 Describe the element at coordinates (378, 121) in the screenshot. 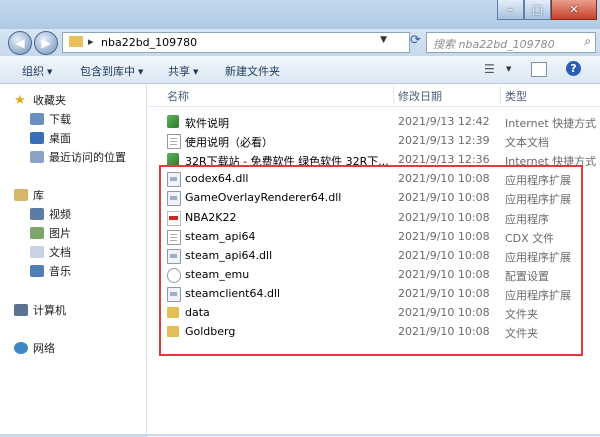

I see `file-row: 软件说明 2021/9/13 12:42 Internet 快捷方式` at that location.